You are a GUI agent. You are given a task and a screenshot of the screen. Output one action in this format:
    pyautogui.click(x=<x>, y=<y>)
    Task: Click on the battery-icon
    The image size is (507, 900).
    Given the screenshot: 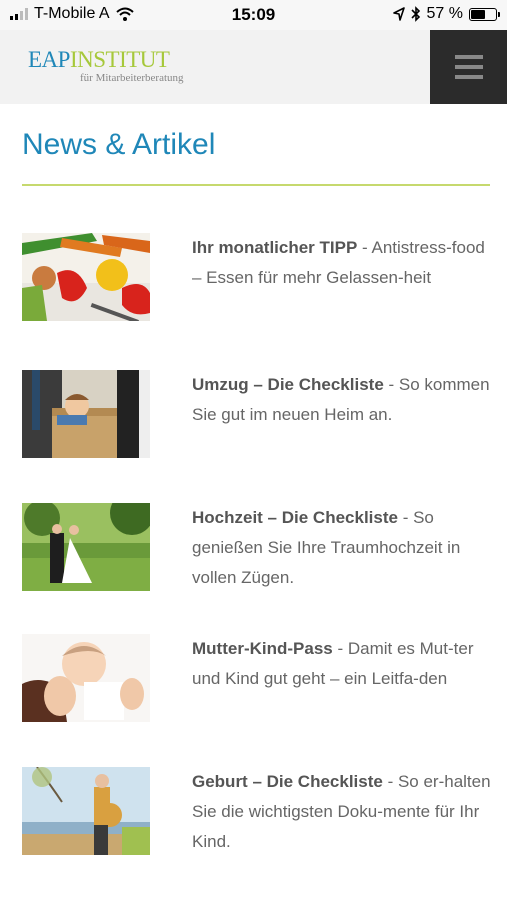 What is the action you would take?
    pyautogui.click(x=484, y=14)
    